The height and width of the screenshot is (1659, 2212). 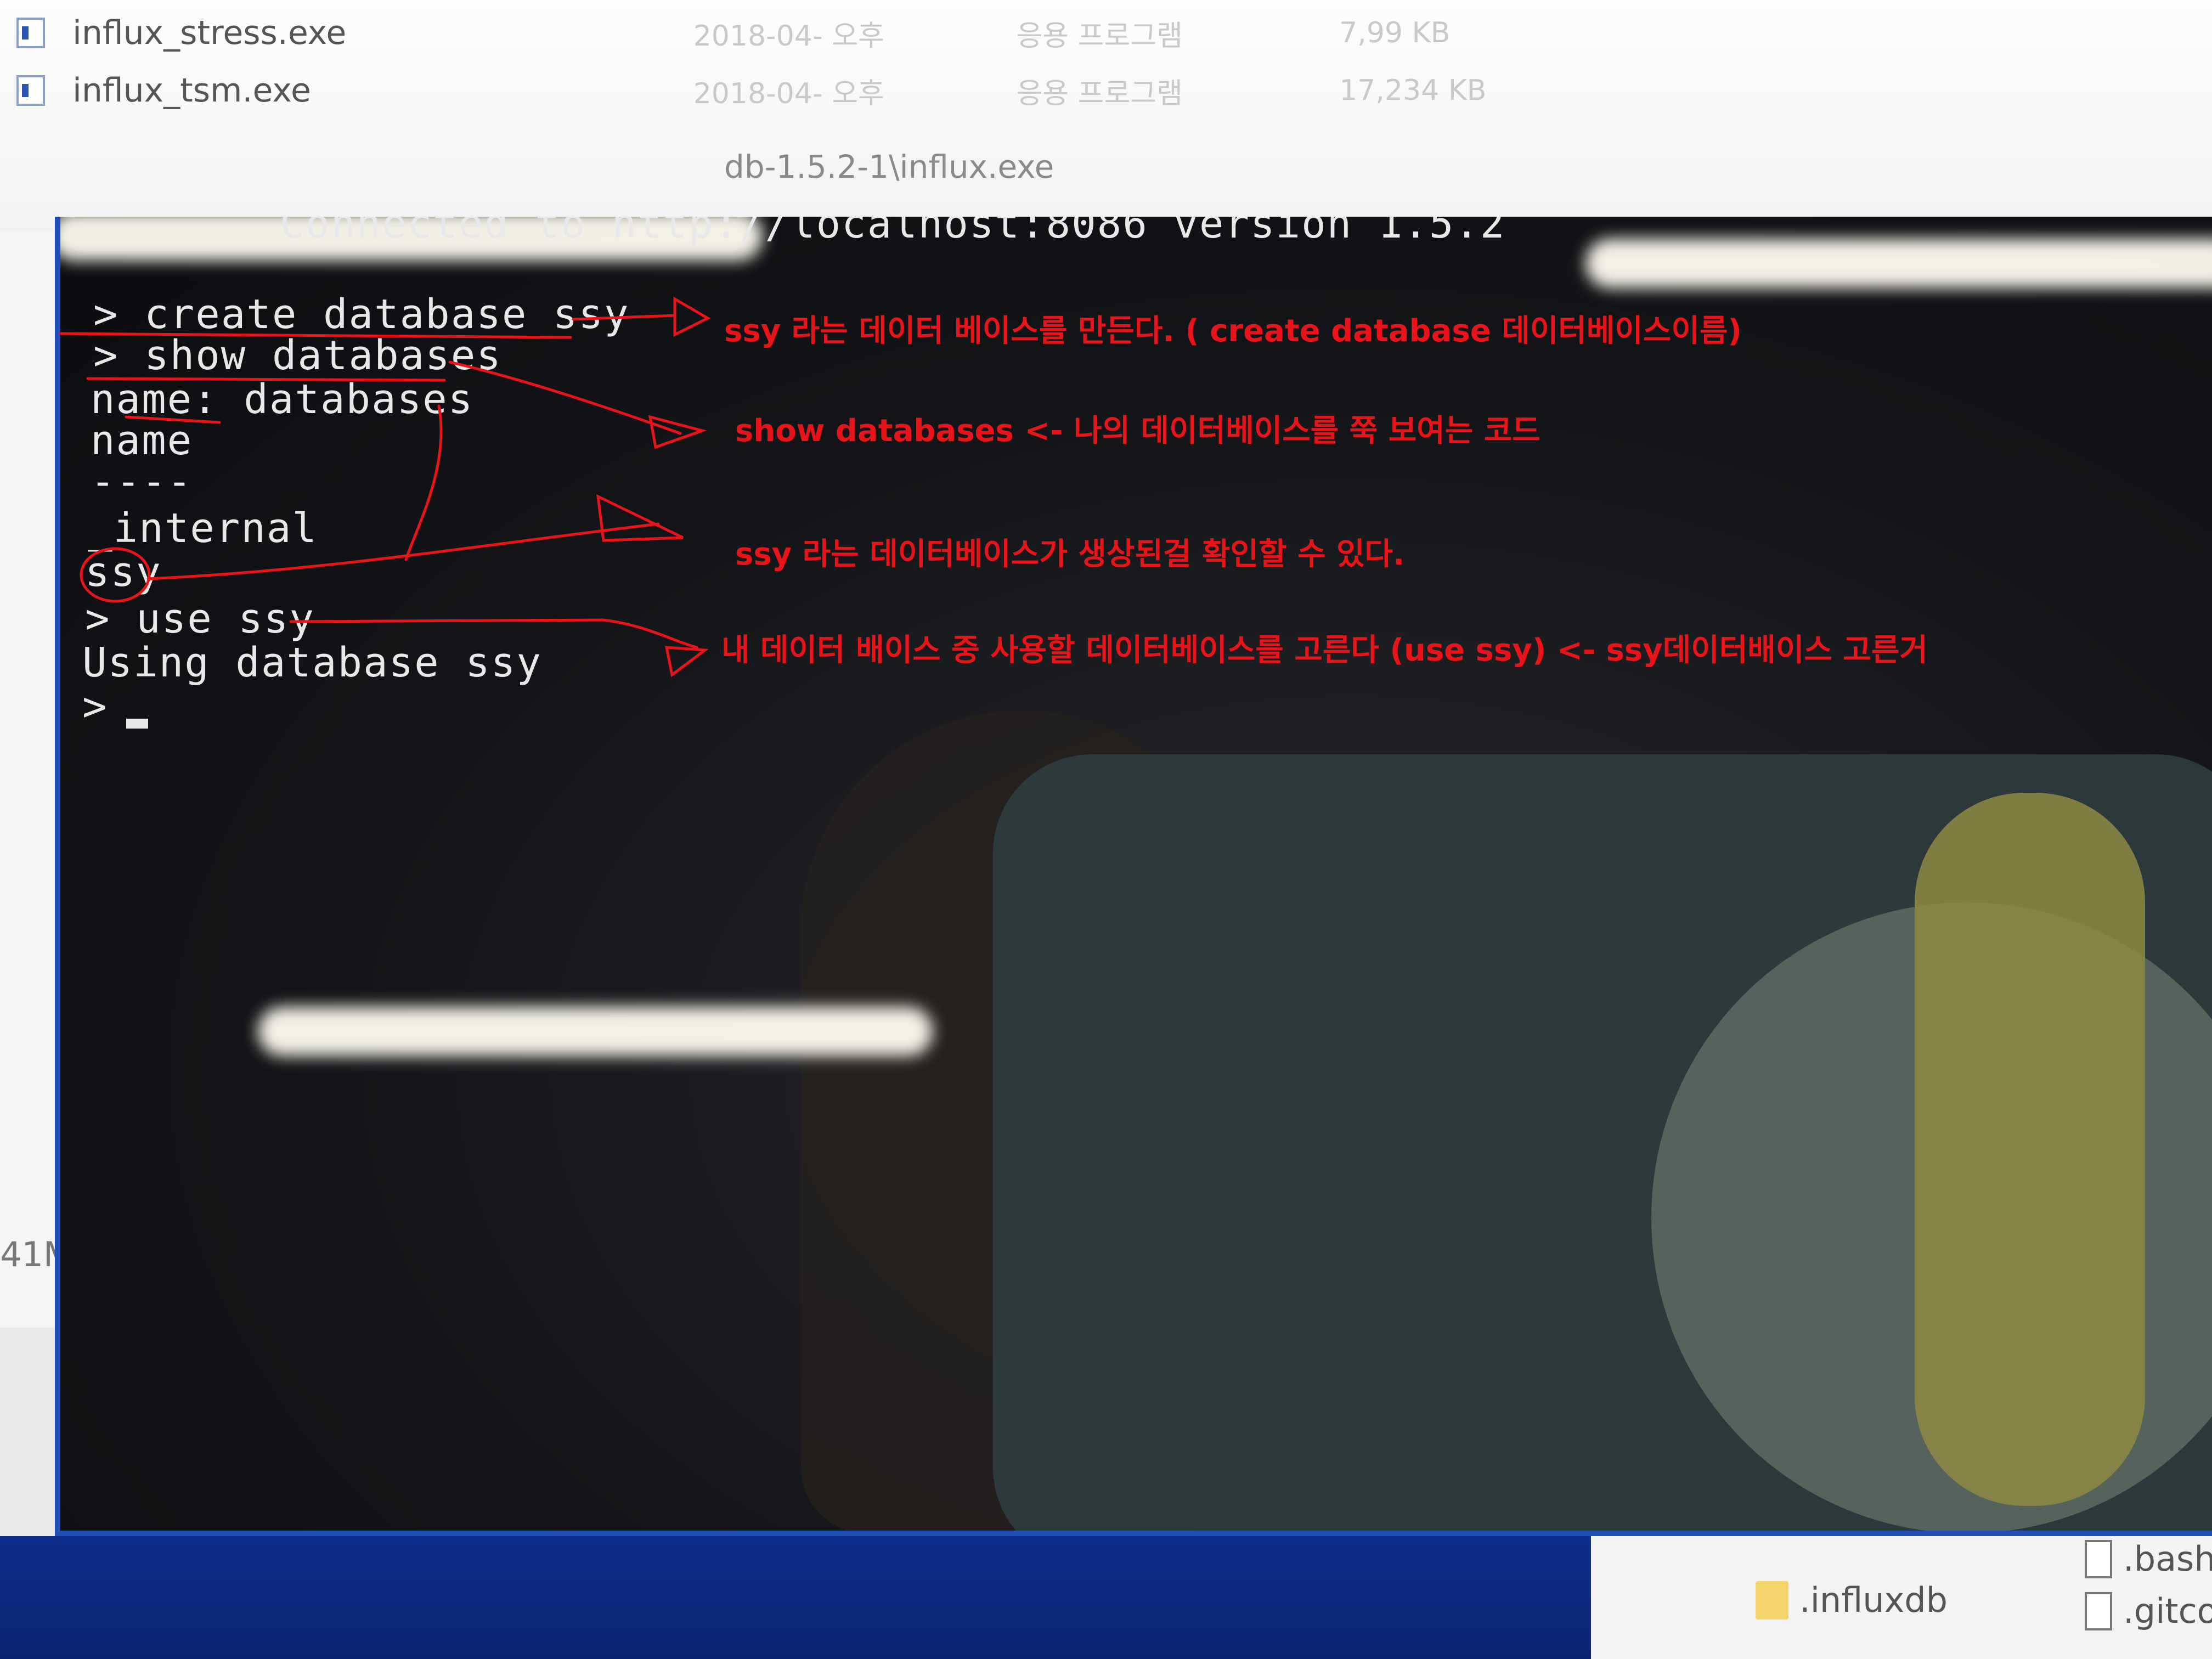 I want to click on file-item: .bash_, so click(x=2148, y=1559).